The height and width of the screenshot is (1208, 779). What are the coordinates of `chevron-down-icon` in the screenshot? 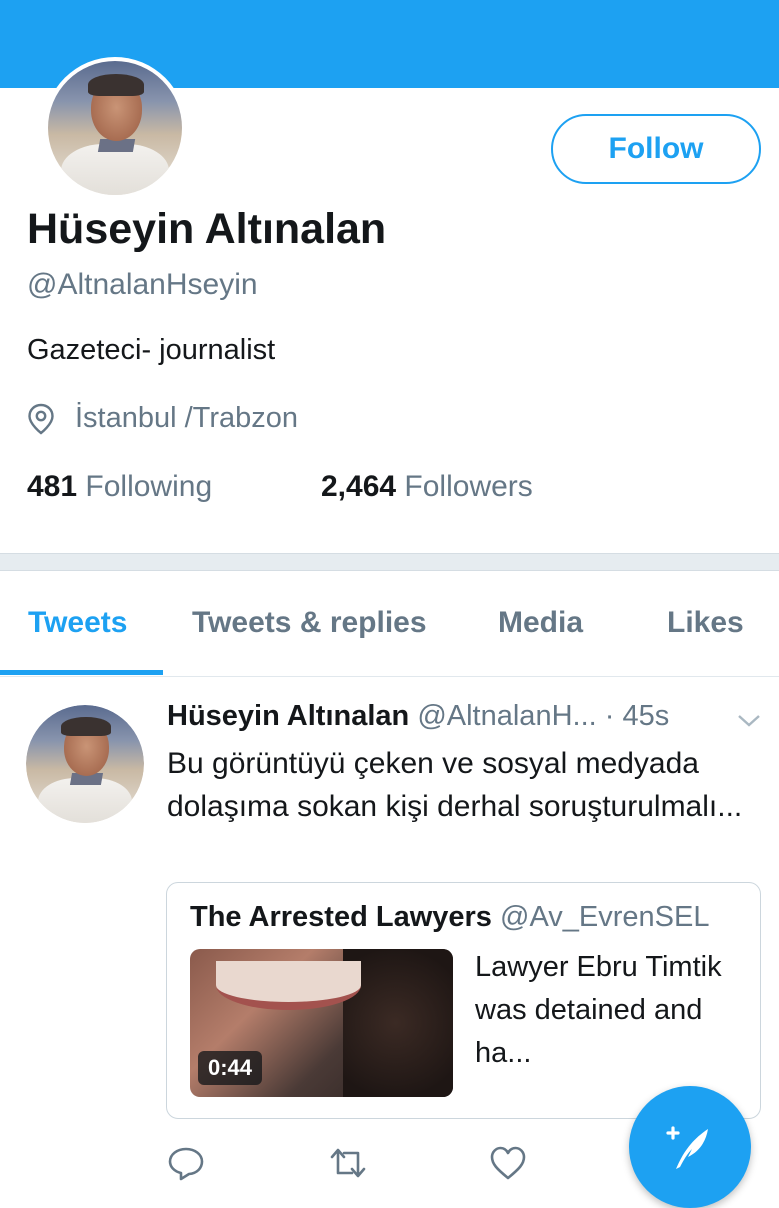 It's located at (749, 721).